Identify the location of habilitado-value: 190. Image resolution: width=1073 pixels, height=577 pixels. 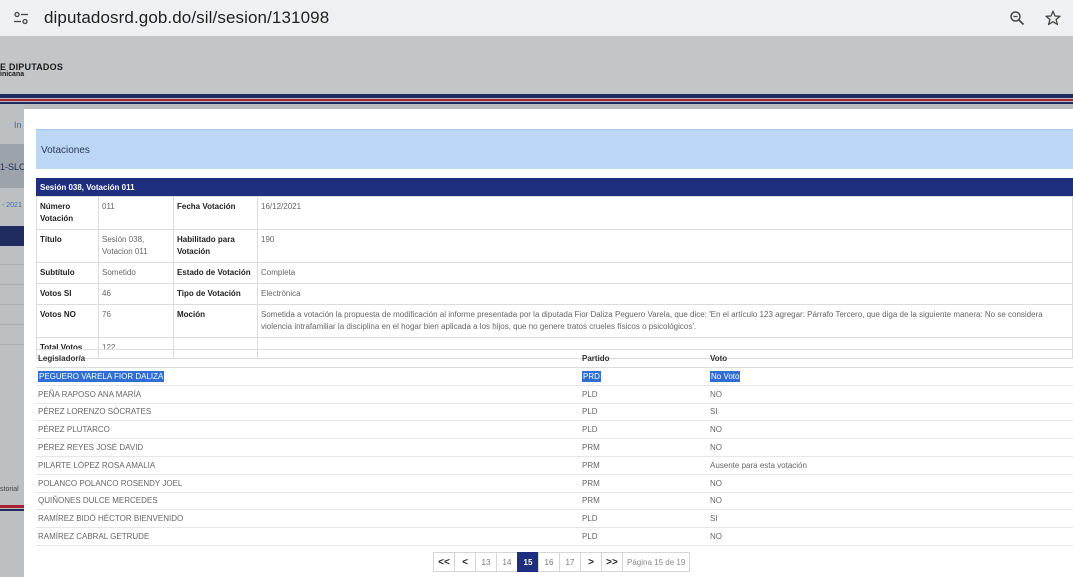
(665, 246).